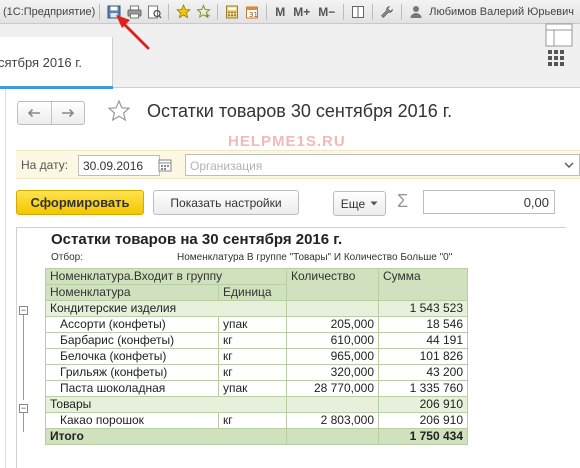  What do you see at coordinates (132, 388) in the screenshot?
I see `item-name: Паста шоколадная` at bounding box center [132, 388].